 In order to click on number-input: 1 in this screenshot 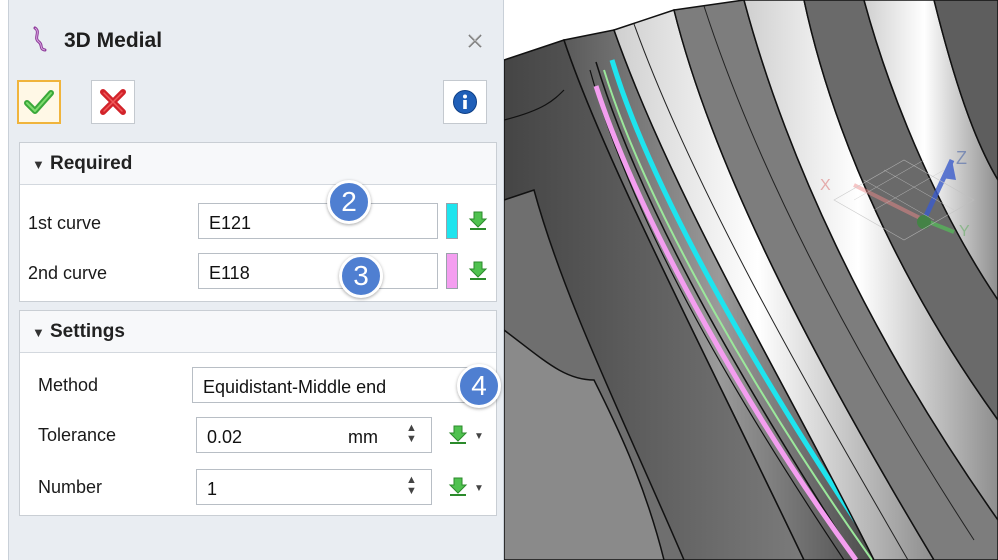, I will do `click(314, 487)`.